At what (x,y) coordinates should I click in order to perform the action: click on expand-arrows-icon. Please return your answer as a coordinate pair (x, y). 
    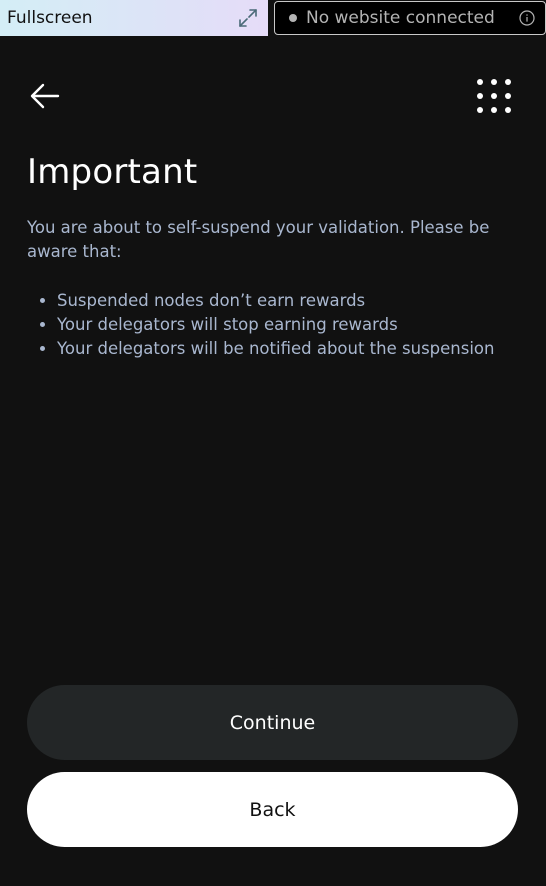
    Looking at the image, I should click on (248, 18).